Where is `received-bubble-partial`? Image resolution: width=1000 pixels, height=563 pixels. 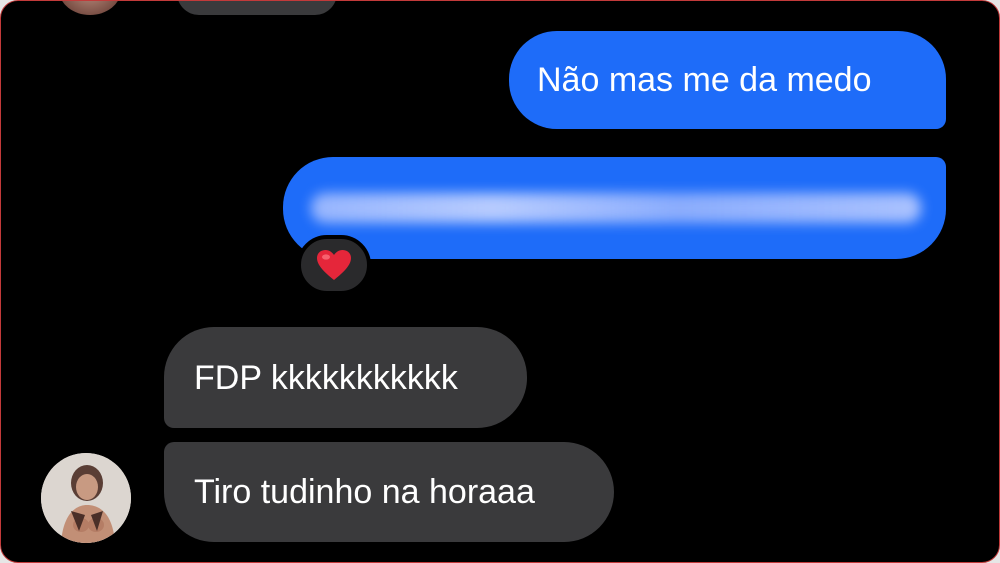 received-bubble-partial is located at coordinates (257, 8).